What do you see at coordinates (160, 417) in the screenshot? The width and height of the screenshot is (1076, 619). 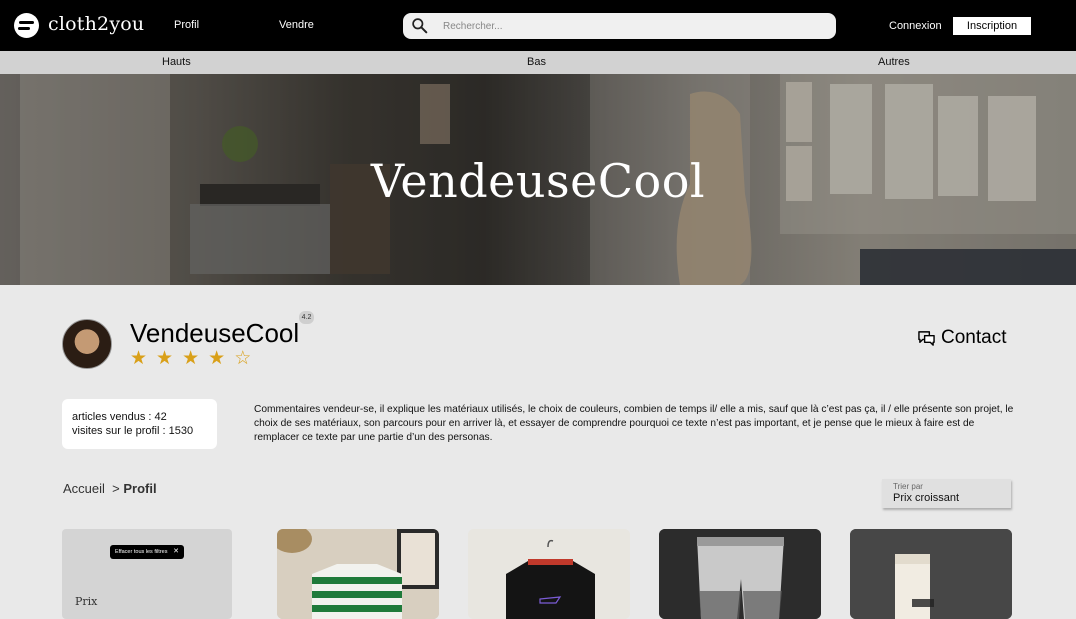 I see `stat-sold-value: 42` at bounding box center [160, 417].